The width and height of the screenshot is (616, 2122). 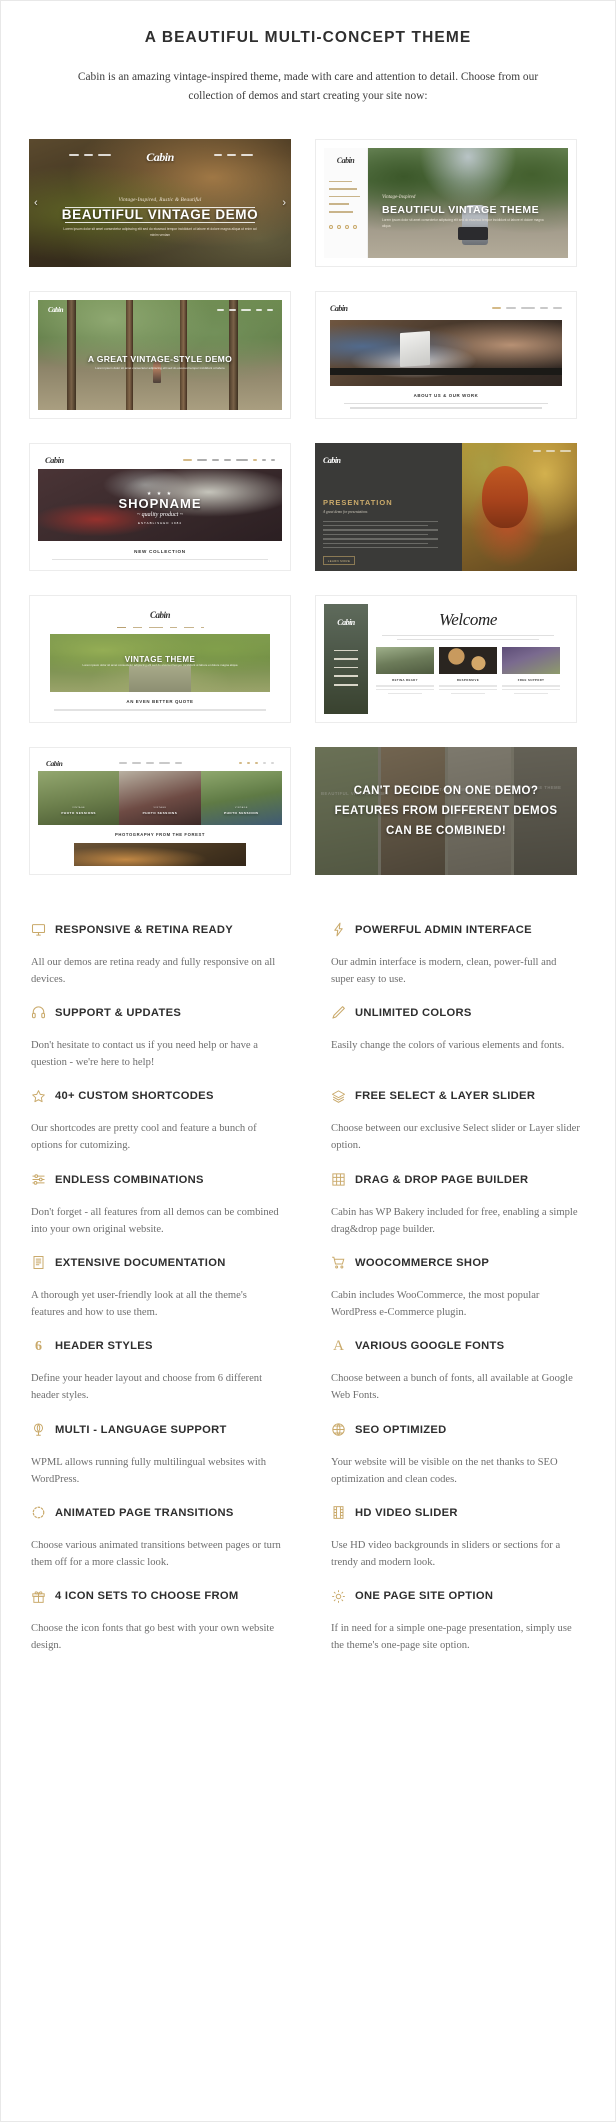 I want to click on shopping-cart-icon, so click(x=338, y=1262).